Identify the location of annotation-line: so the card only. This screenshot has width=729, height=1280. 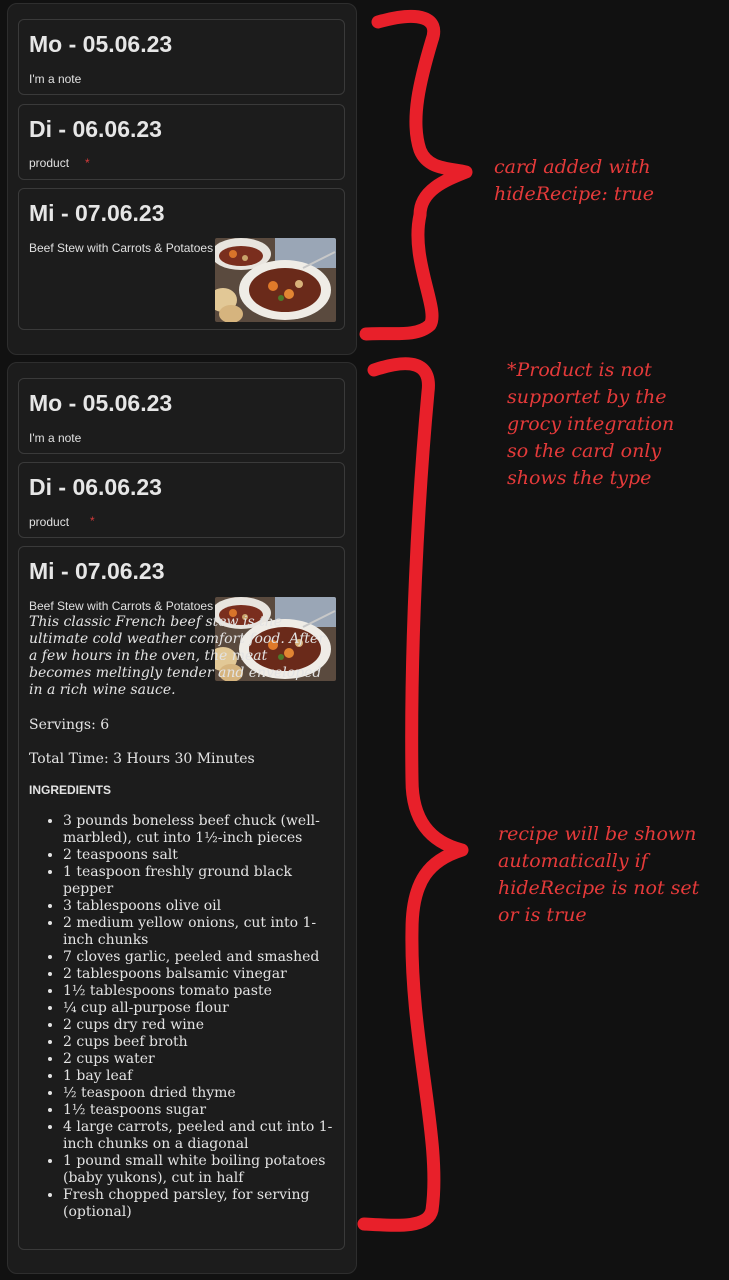
(584, 451).